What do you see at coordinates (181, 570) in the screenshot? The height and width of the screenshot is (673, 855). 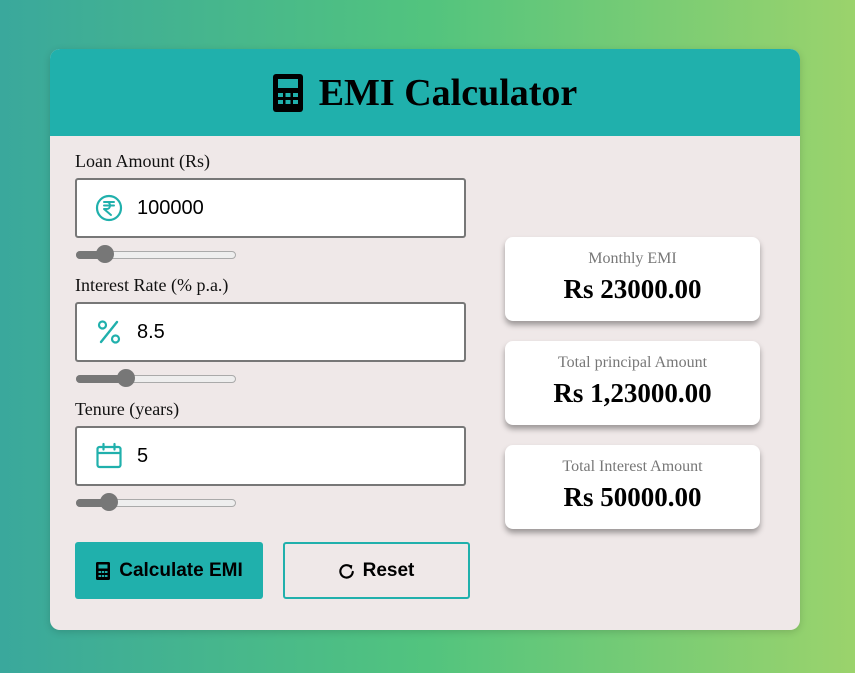 I see `calculate-emi-label: Calculate EMI` at bounding box center [181, 570].